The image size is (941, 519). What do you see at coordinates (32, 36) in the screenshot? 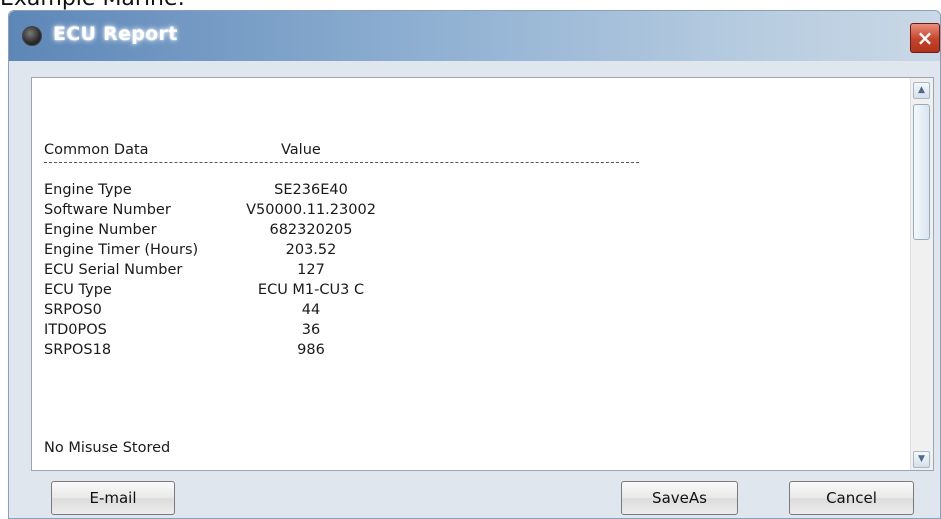
I see `app-icon` at bounding box center [32, 36].